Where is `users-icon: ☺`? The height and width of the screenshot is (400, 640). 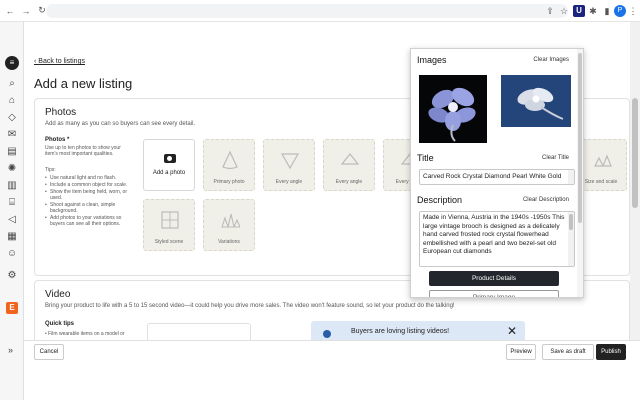 users-icon: ☺ is located at coordinates (12, 254).